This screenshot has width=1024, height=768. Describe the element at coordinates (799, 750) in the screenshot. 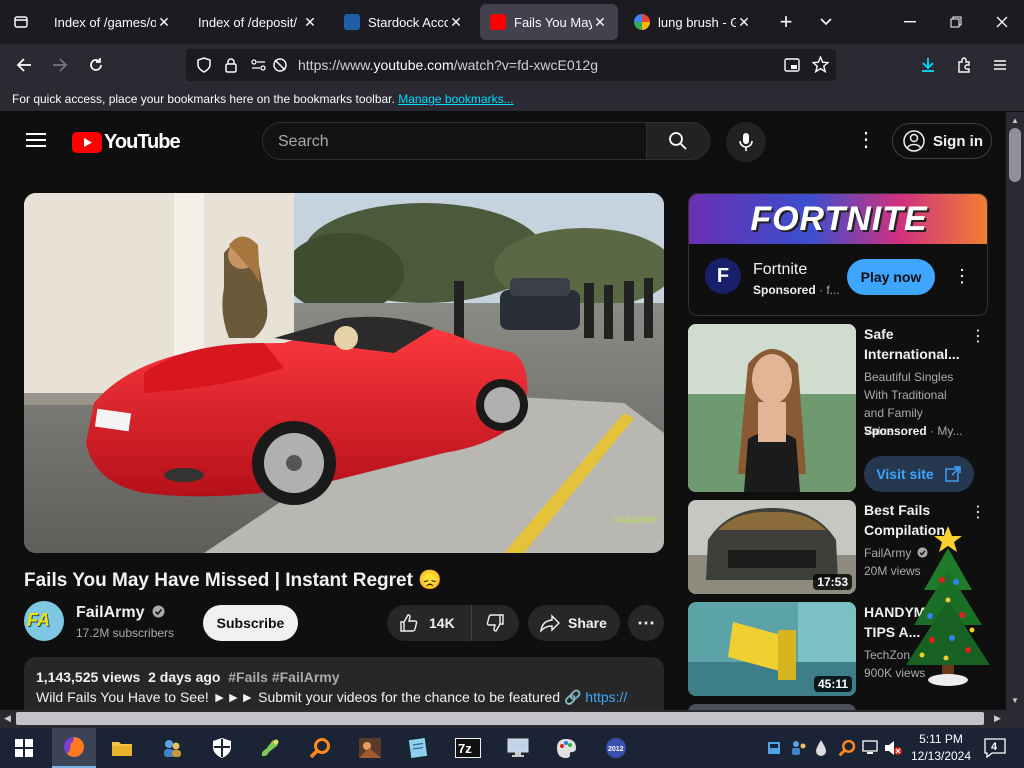

I see `tray-people-icon` at that location.